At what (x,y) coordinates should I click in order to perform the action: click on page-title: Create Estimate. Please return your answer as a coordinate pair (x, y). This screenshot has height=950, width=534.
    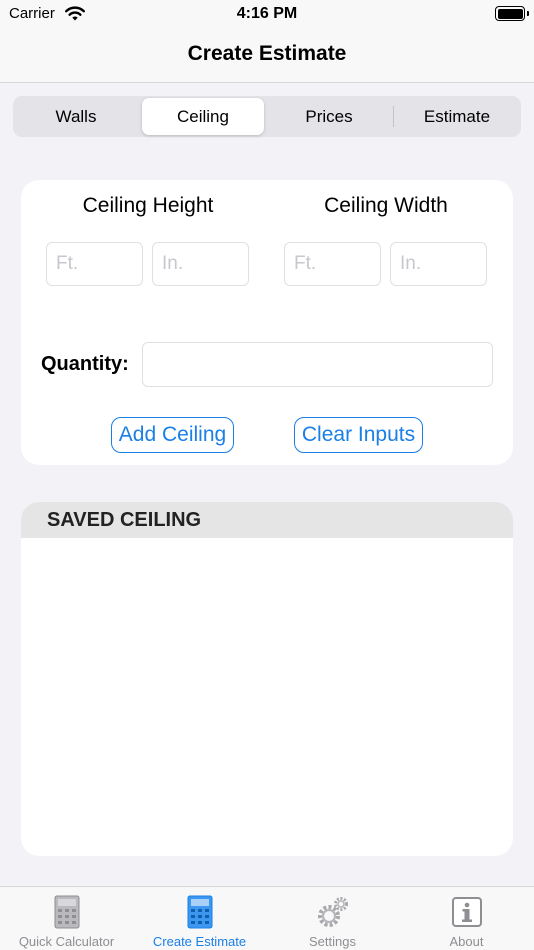
    Looking at the image, I should click on (267, 53).